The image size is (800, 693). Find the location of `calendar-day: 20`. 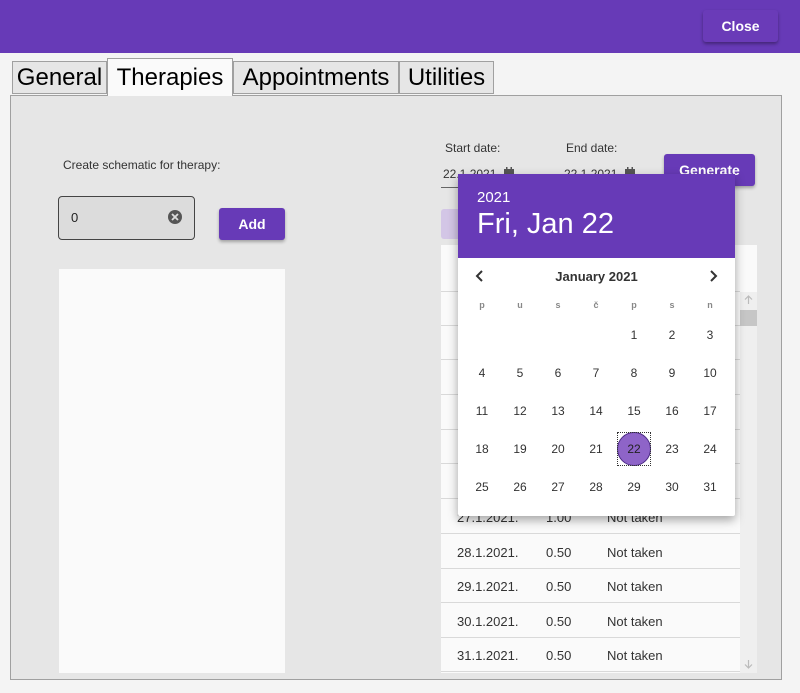

calendar-day: 20 is located at coordinates (558, 449).